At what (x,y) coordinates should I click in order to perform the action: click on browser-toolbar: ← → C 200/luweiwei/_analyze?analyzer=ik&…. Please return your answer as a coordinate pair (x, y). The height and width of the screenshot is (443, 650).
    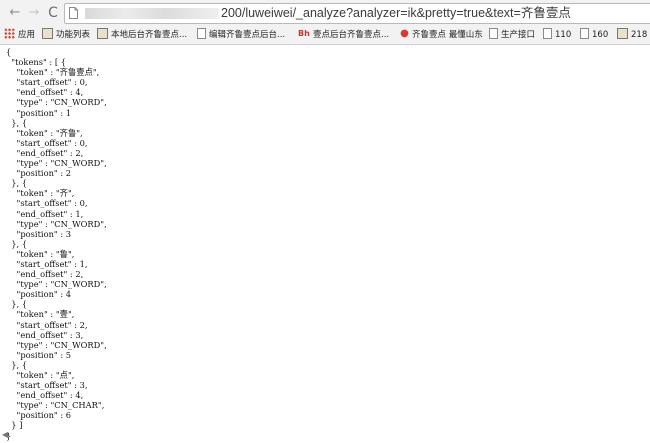
    Looking at the image, I should click on (325, 13).